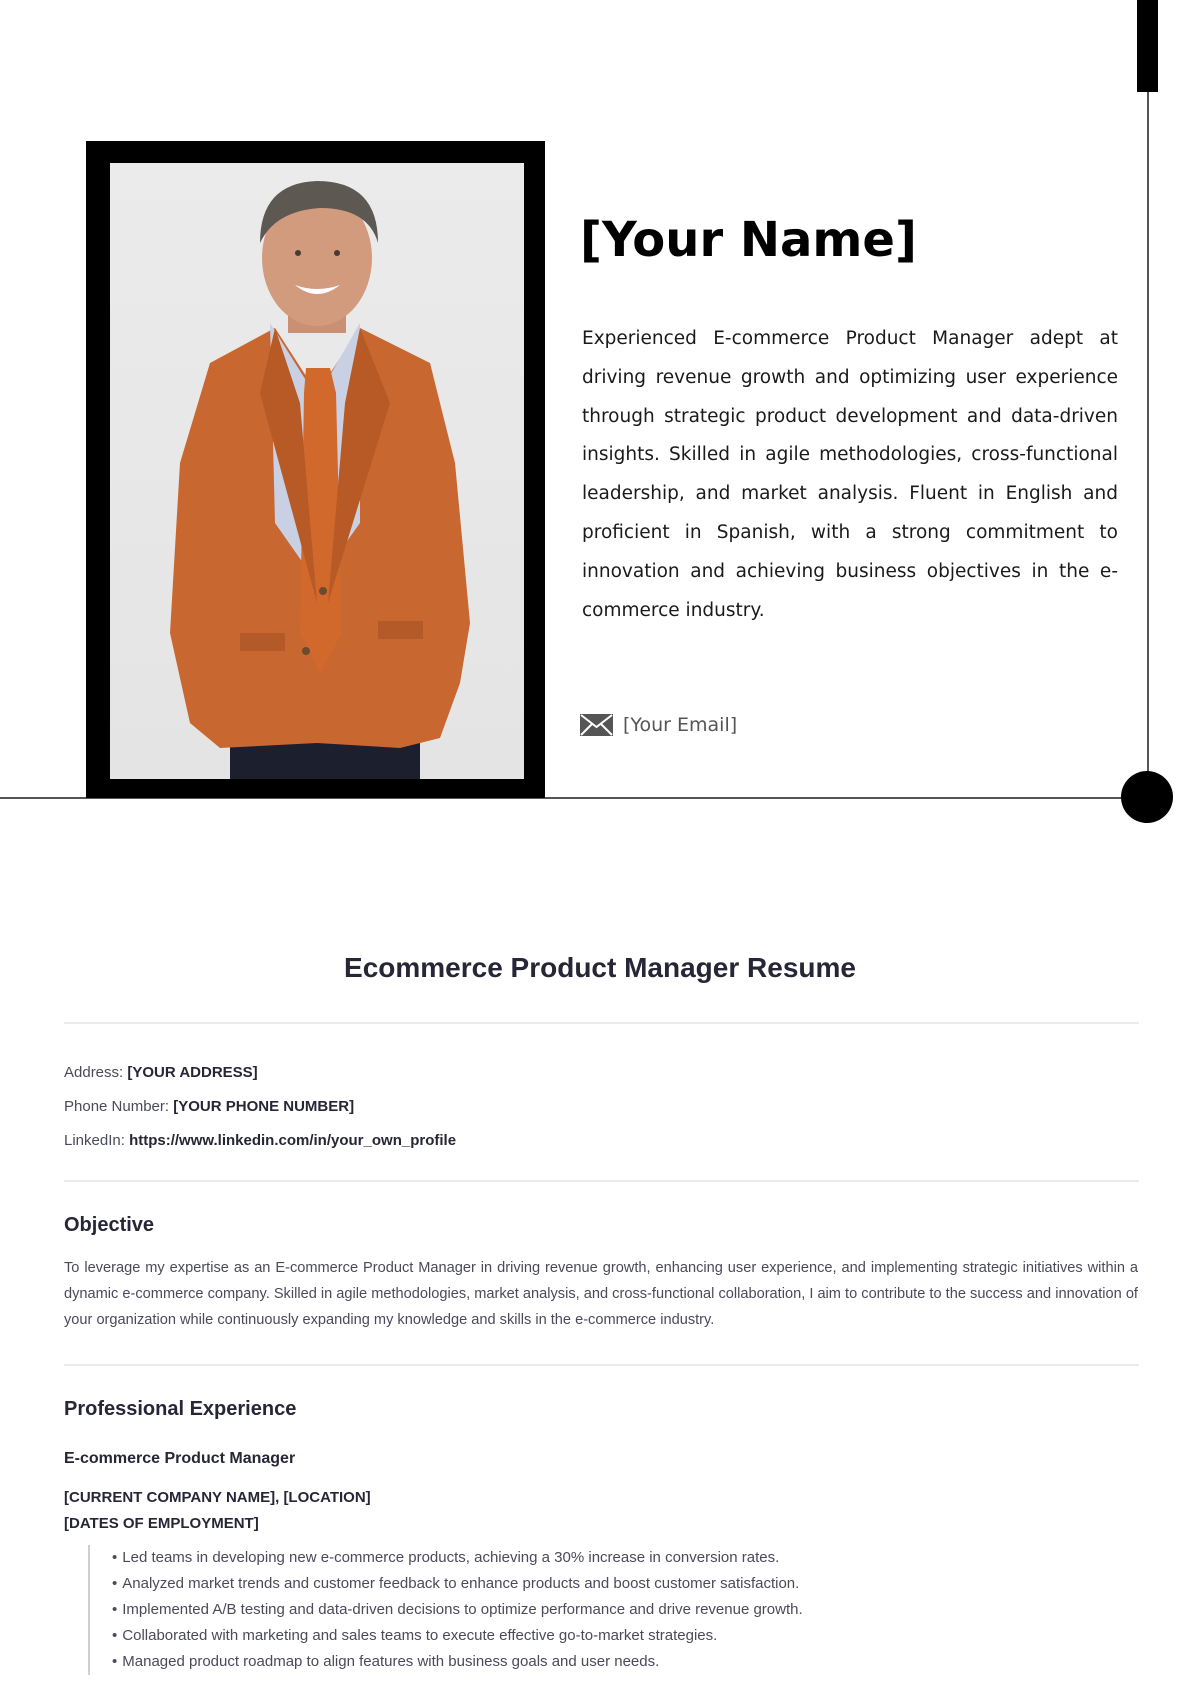 The height and width of the screenshot is (1700, 1200). Describe the element at coordinates (161, 1072) in the screenshot. I see `contact-address: Address: [YOUR ADDRESS]` at that location.